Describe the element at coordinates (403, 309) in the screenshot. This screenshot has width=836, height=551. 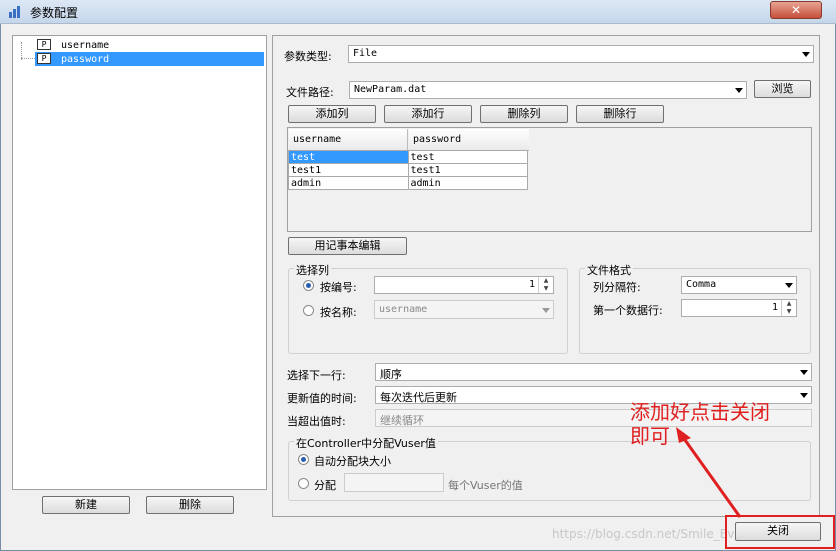
I see `column-name-value: username` at that location.